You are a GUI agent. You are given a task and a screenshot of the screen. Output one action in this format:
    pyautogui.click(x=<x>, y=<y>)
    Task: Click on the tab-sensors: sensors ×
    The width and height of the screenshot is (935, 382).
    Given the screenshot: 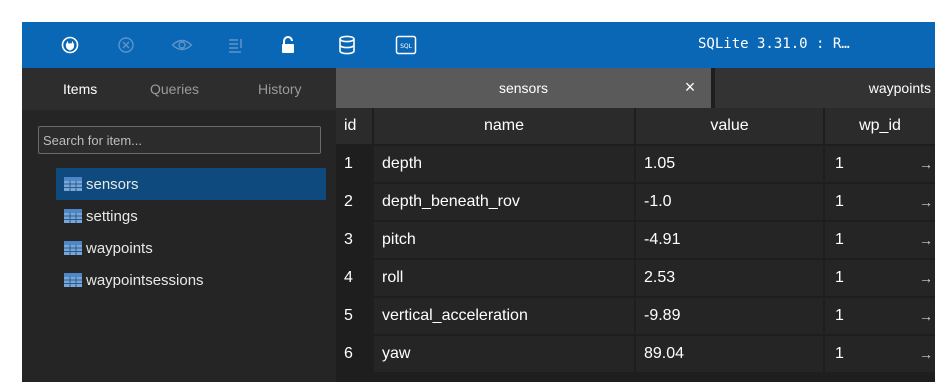 What is the action you would take?
    pyautogui.click(x=523, y=88)
    